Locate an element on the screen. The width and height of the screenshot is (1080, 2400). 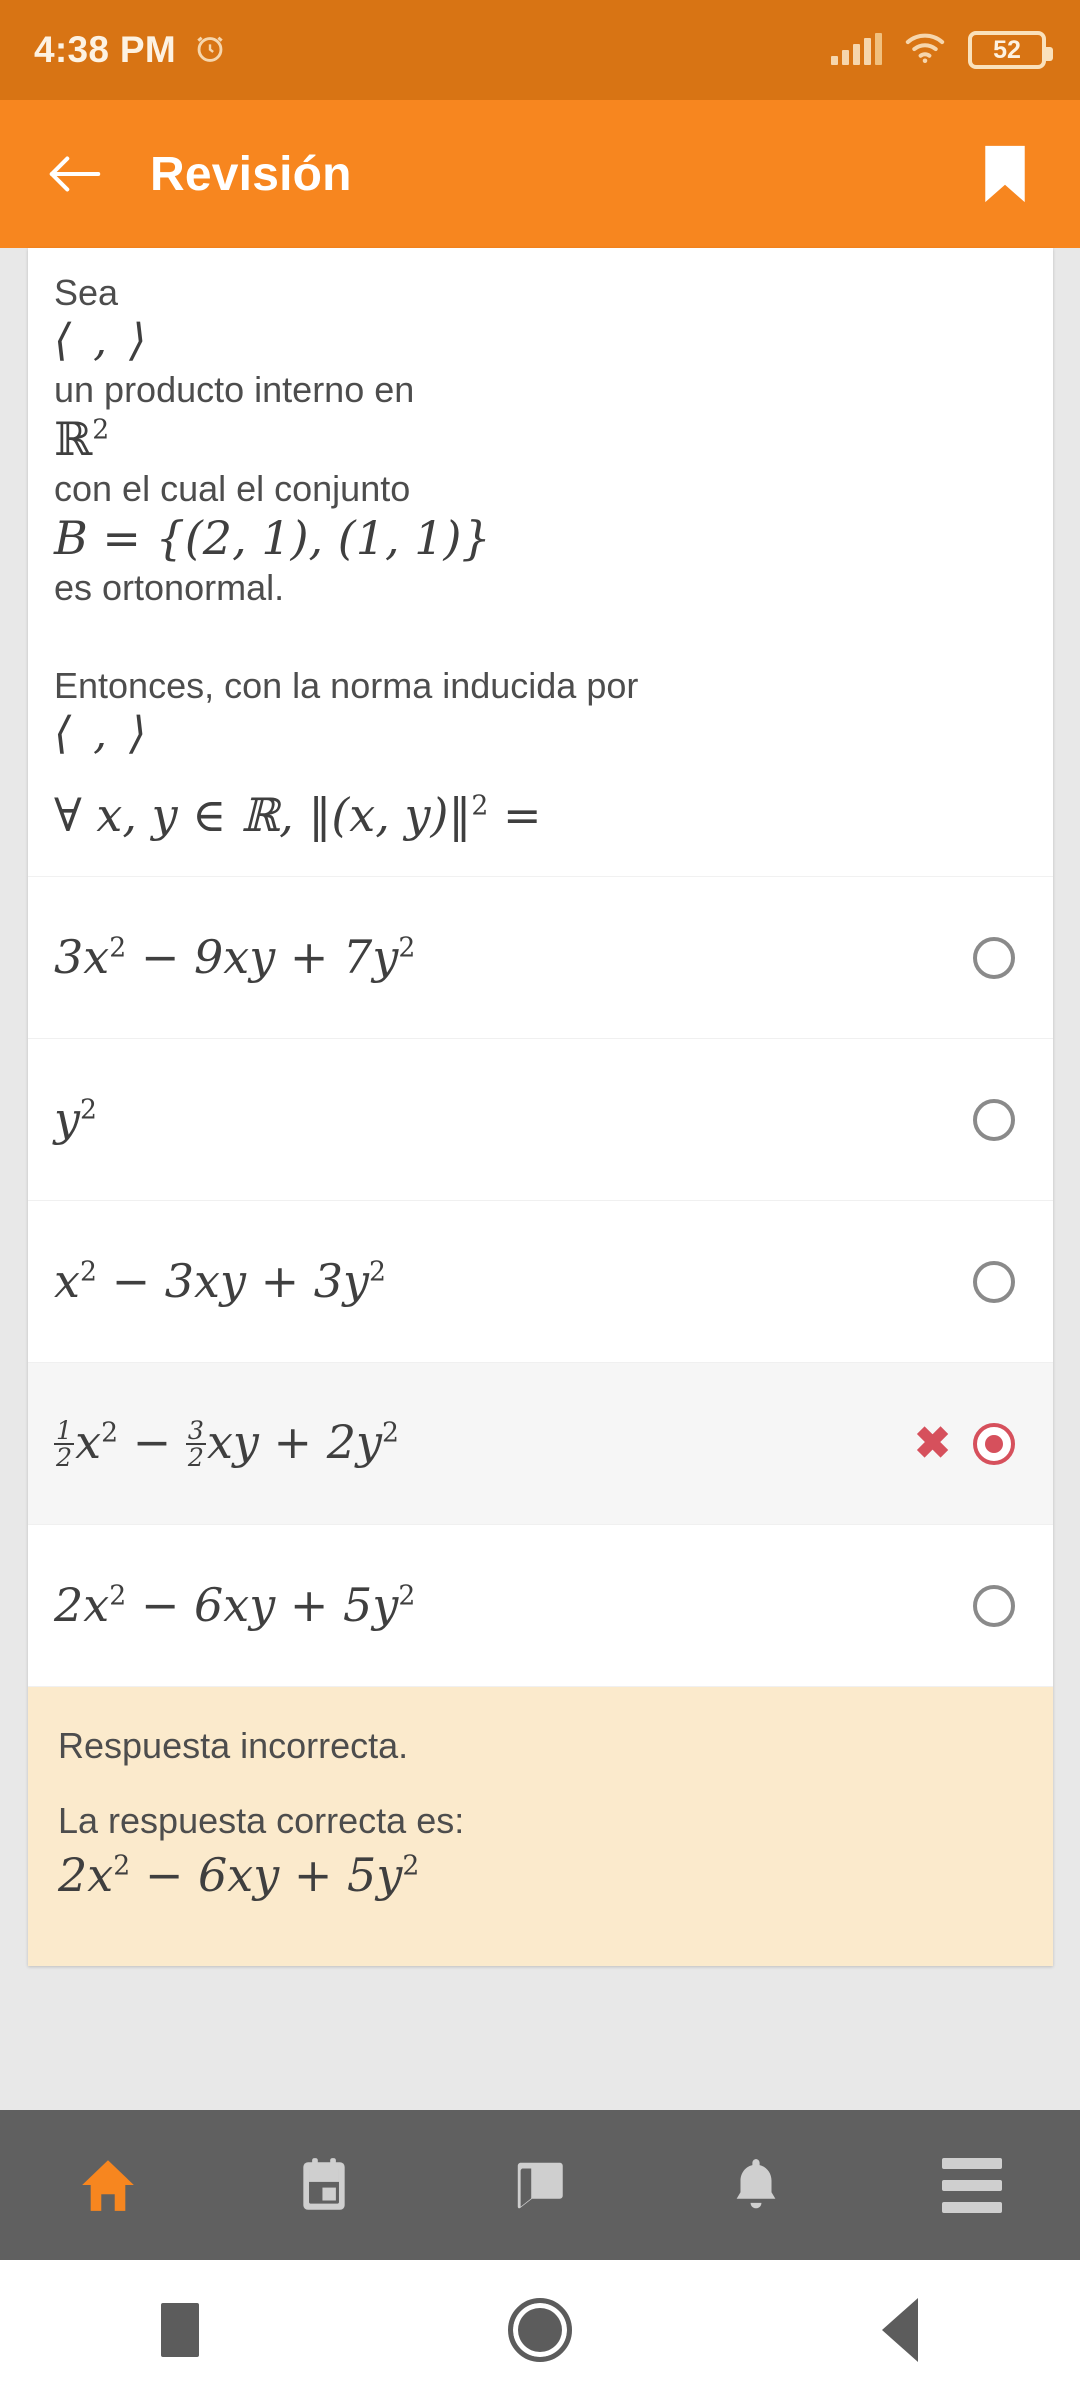
o3-c-var: y is located at coordinates (356, 1281).